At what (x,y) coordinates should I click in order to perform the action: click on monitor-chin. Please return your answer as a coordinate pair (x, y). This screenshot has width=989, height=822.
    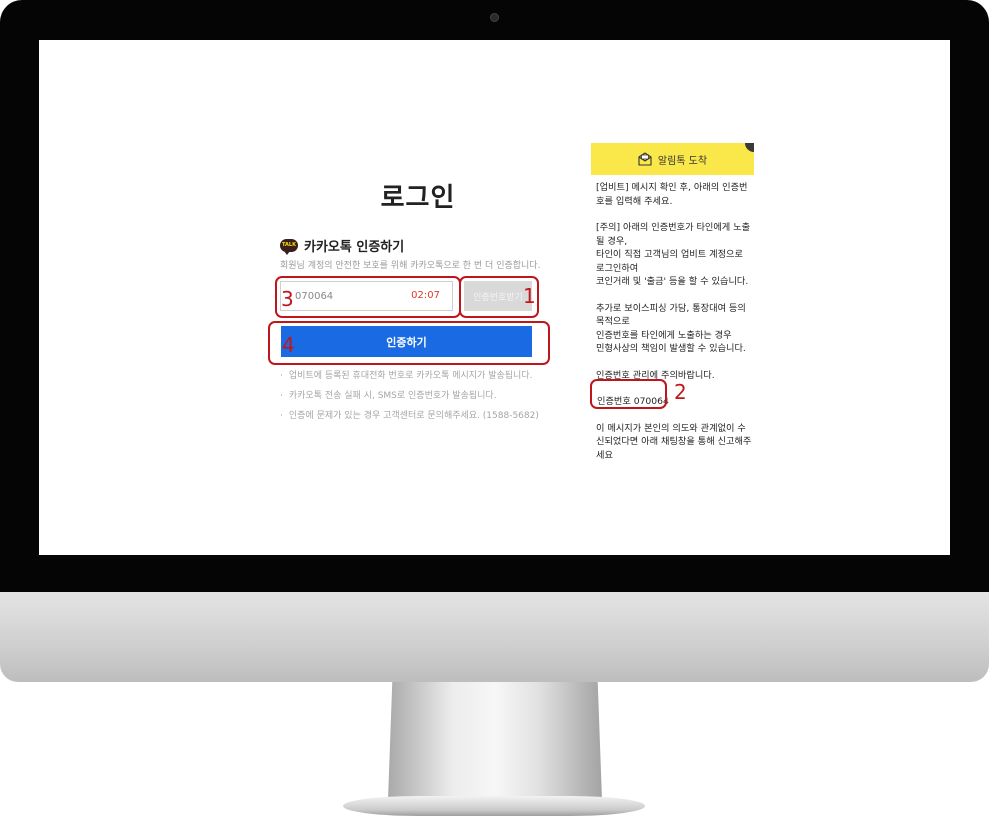
    Looking at the image, I should click on (494, 637).